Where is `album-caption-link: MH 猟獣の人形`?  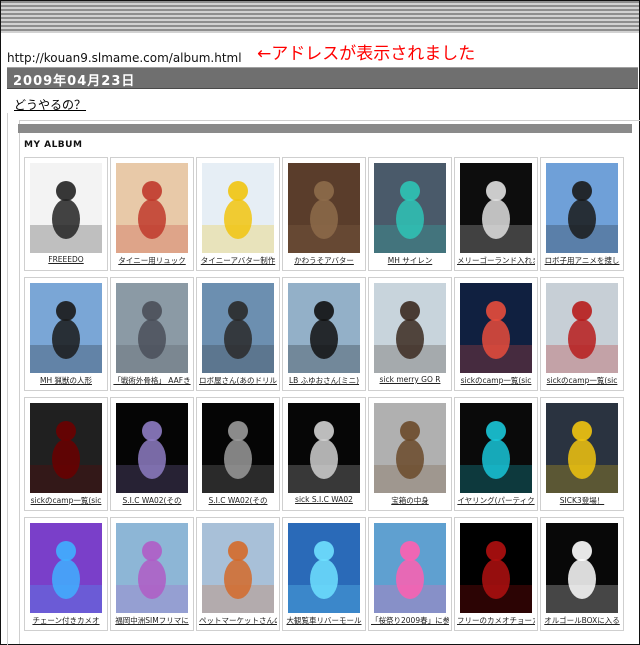
album-caption-link: MH 猟獣の人形 is located at coordinates (66, 381).